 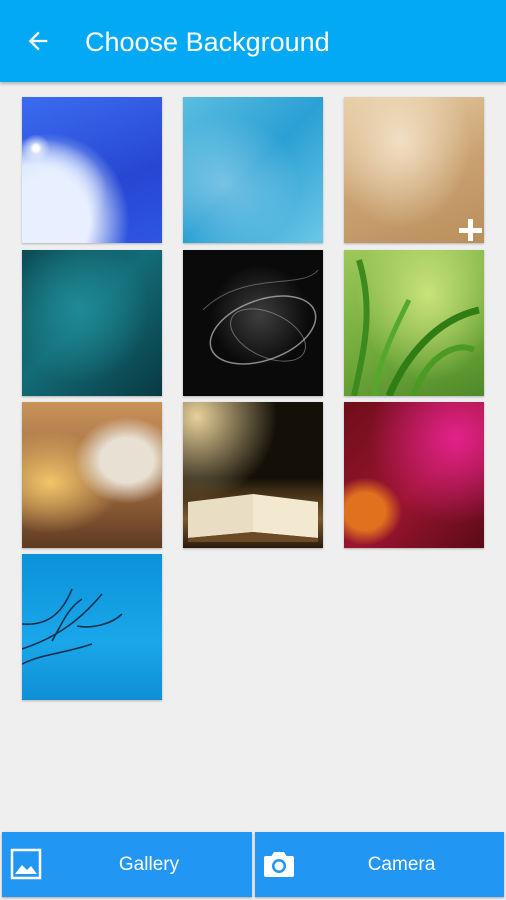 I want to click on arrow-left-icon, so click(x=38, y=41).